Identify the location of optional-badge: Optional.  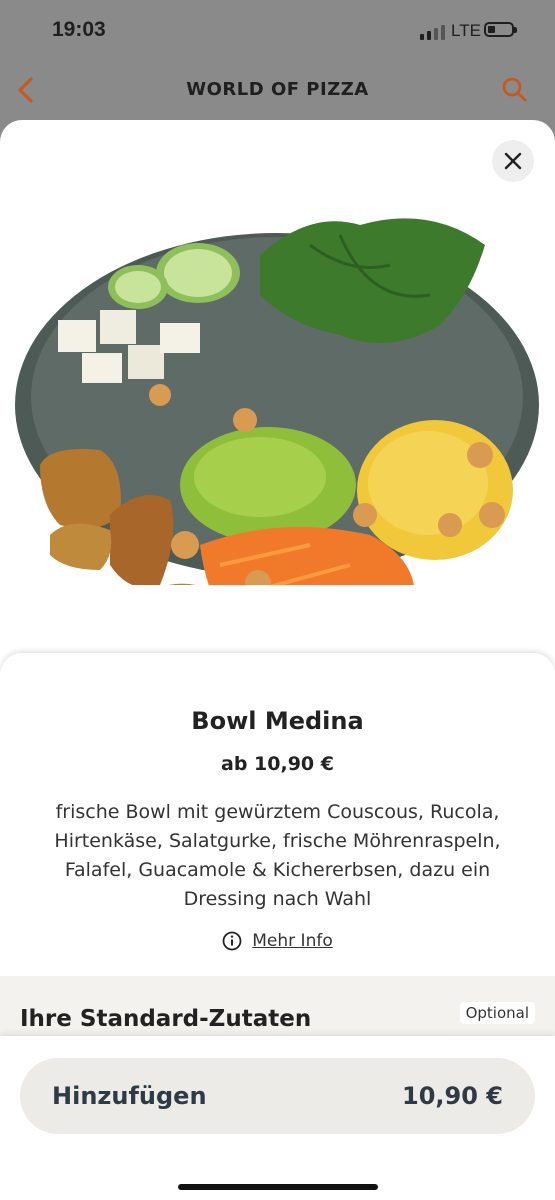
(497, 1013).